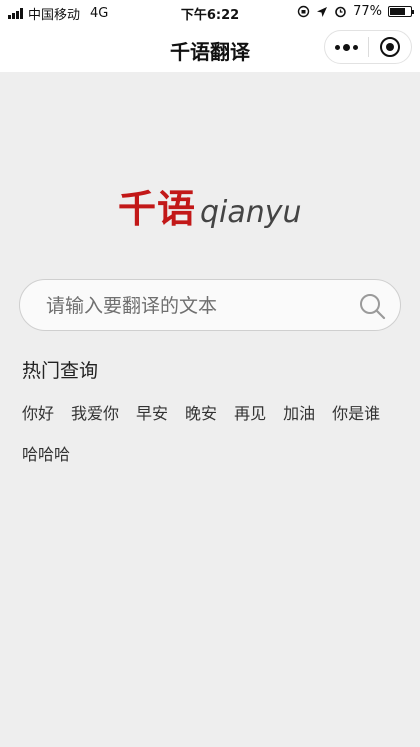 This screenshot has height=747, width=420. I want to click on logo-en-text: qianyu, so click(251, 212).